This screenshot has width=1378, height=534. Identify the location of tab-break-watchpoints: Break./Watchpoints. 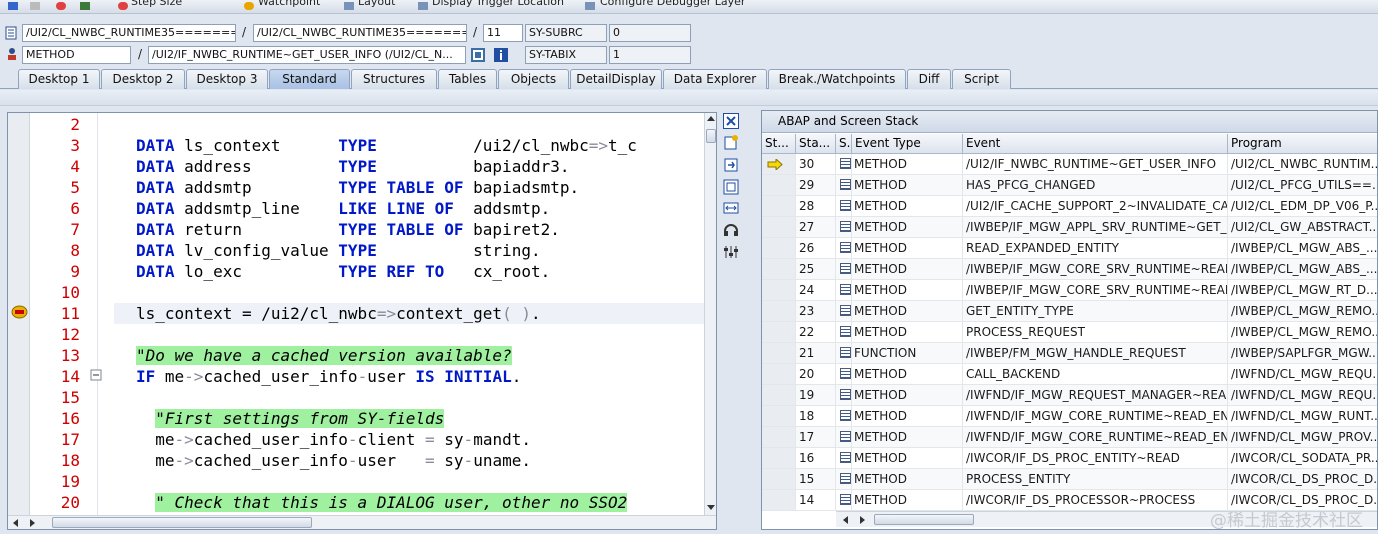
(837, 79).